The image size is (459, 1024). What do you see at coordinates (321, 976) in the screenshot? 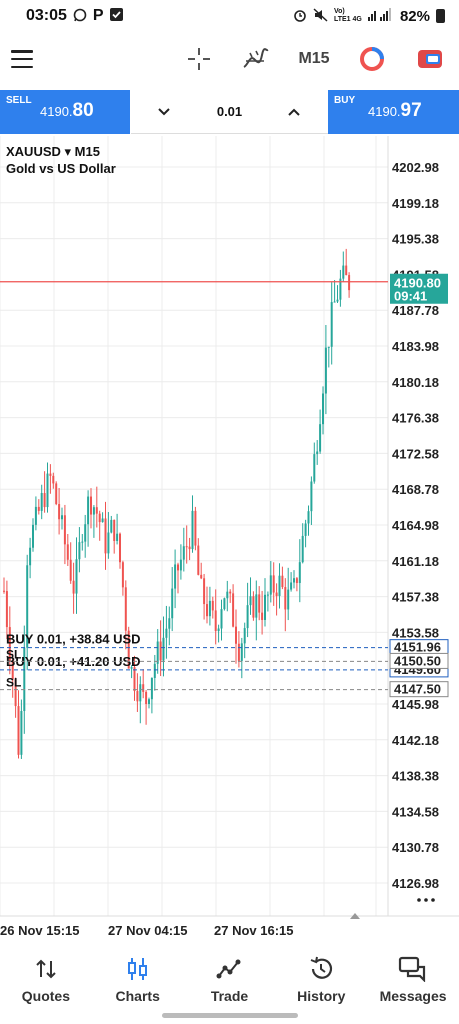
I see `nav-history: History` at bounding box center [321, 976].